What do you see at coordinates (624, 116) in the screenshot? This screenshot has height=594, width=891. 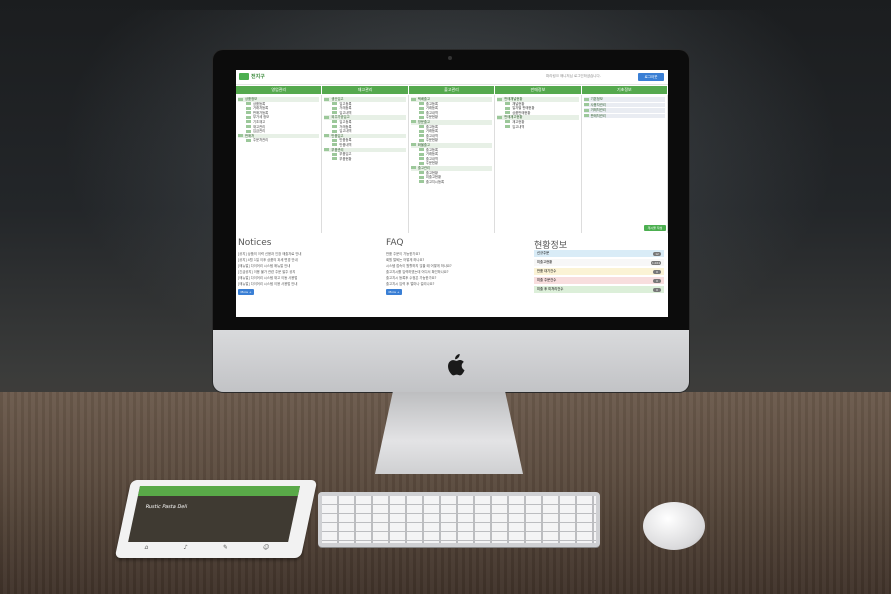 I see `menu-item: 판매처관리` at bounding box center [624, 116].